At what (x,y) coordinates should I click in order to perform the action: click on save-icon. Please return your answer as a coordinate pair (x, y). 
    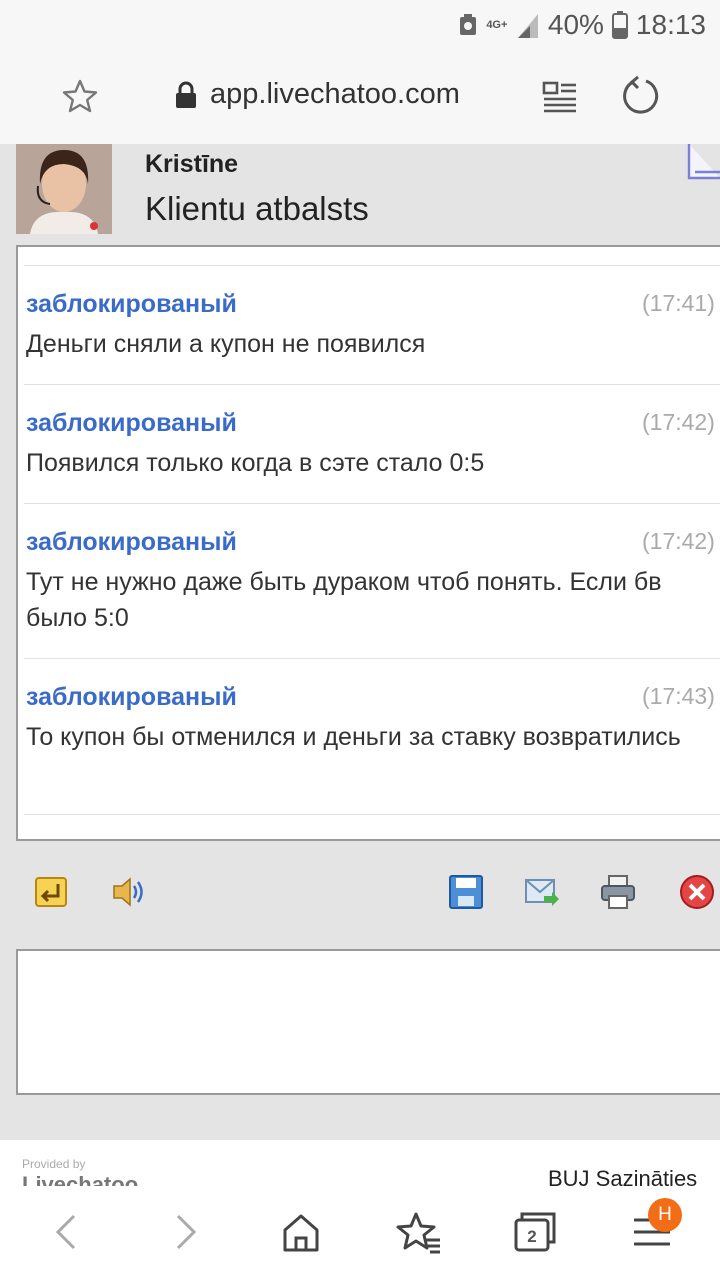
    Looking at the image, I should click on (466, 892).